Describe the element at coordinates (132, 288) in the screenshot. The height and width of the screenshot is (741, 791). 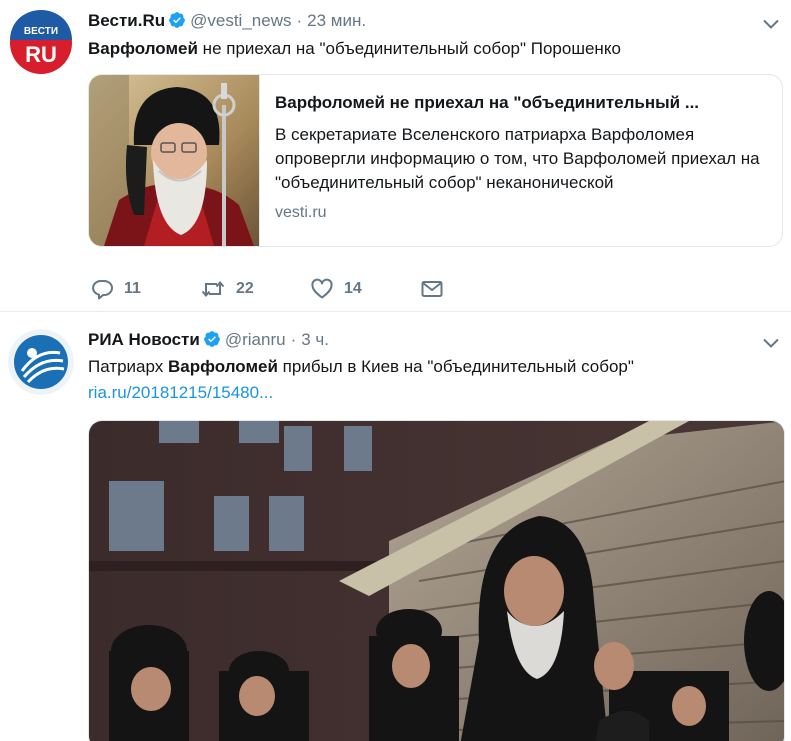
I see `reply-count: 11` at that location.